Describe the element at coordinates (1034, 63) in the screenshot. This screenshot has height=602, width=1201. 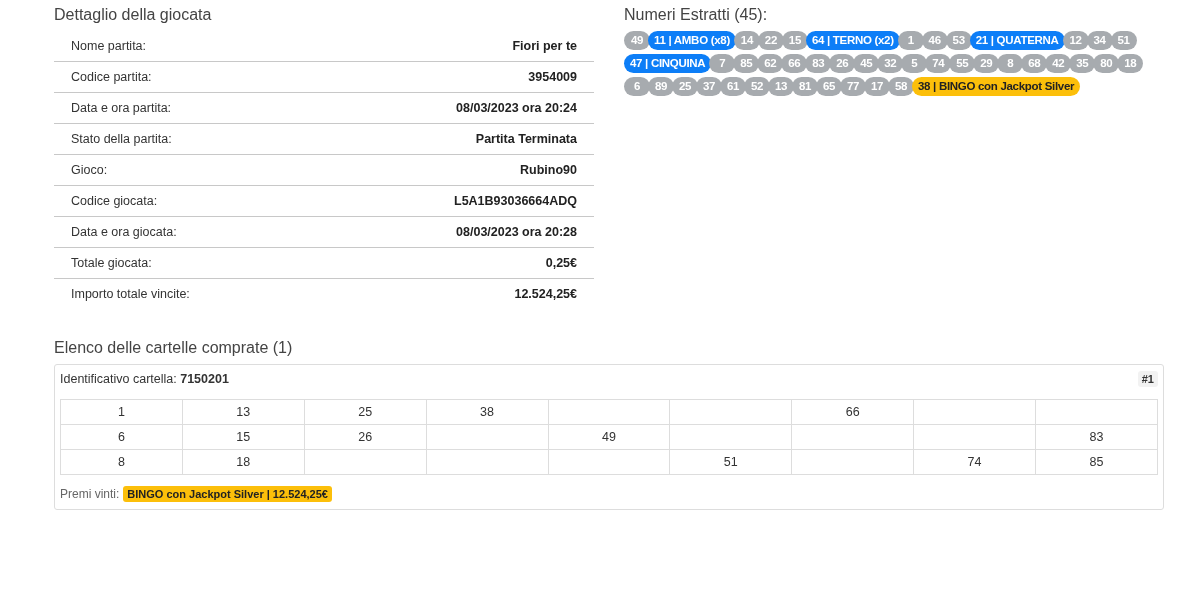
I see `number-badge: 68` at that location.